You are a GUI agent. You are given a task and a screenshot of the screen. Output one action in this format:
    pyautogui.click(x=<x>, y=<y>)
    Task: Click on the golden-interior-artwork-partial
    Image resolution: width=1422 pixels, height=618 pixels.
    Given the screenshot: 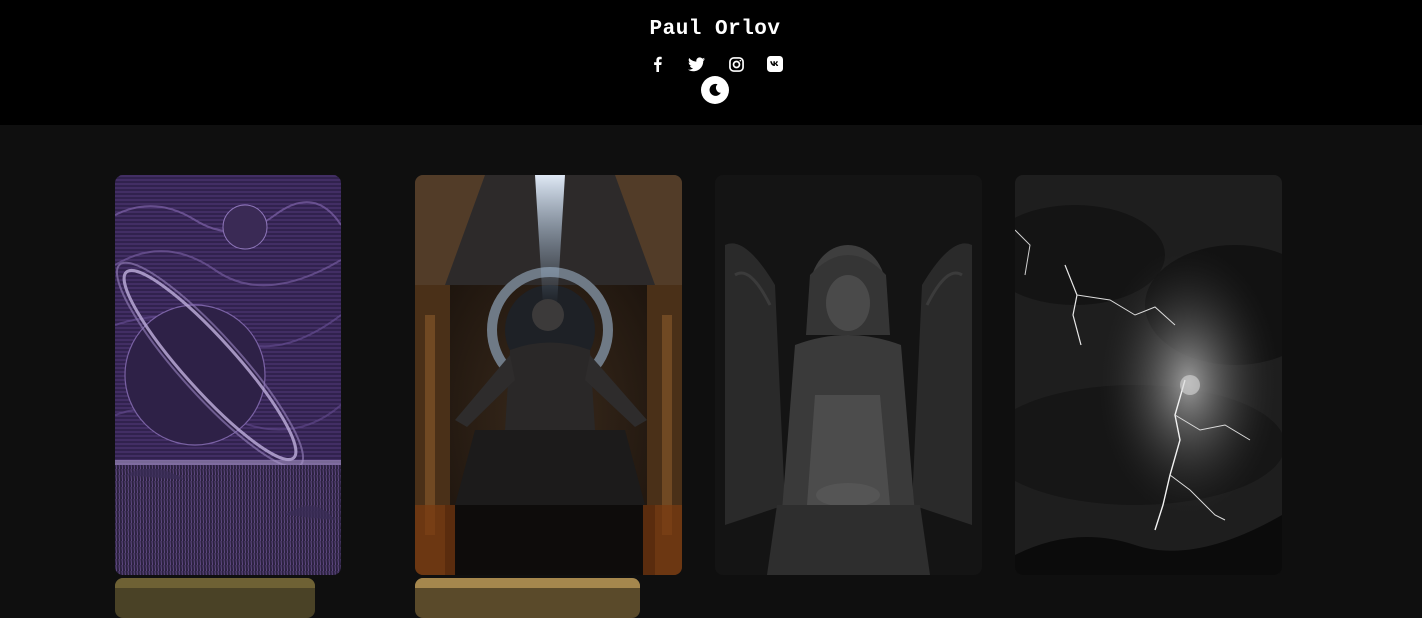 What is the action you would take?
    pyautogui.click(x=527, y=598)
    